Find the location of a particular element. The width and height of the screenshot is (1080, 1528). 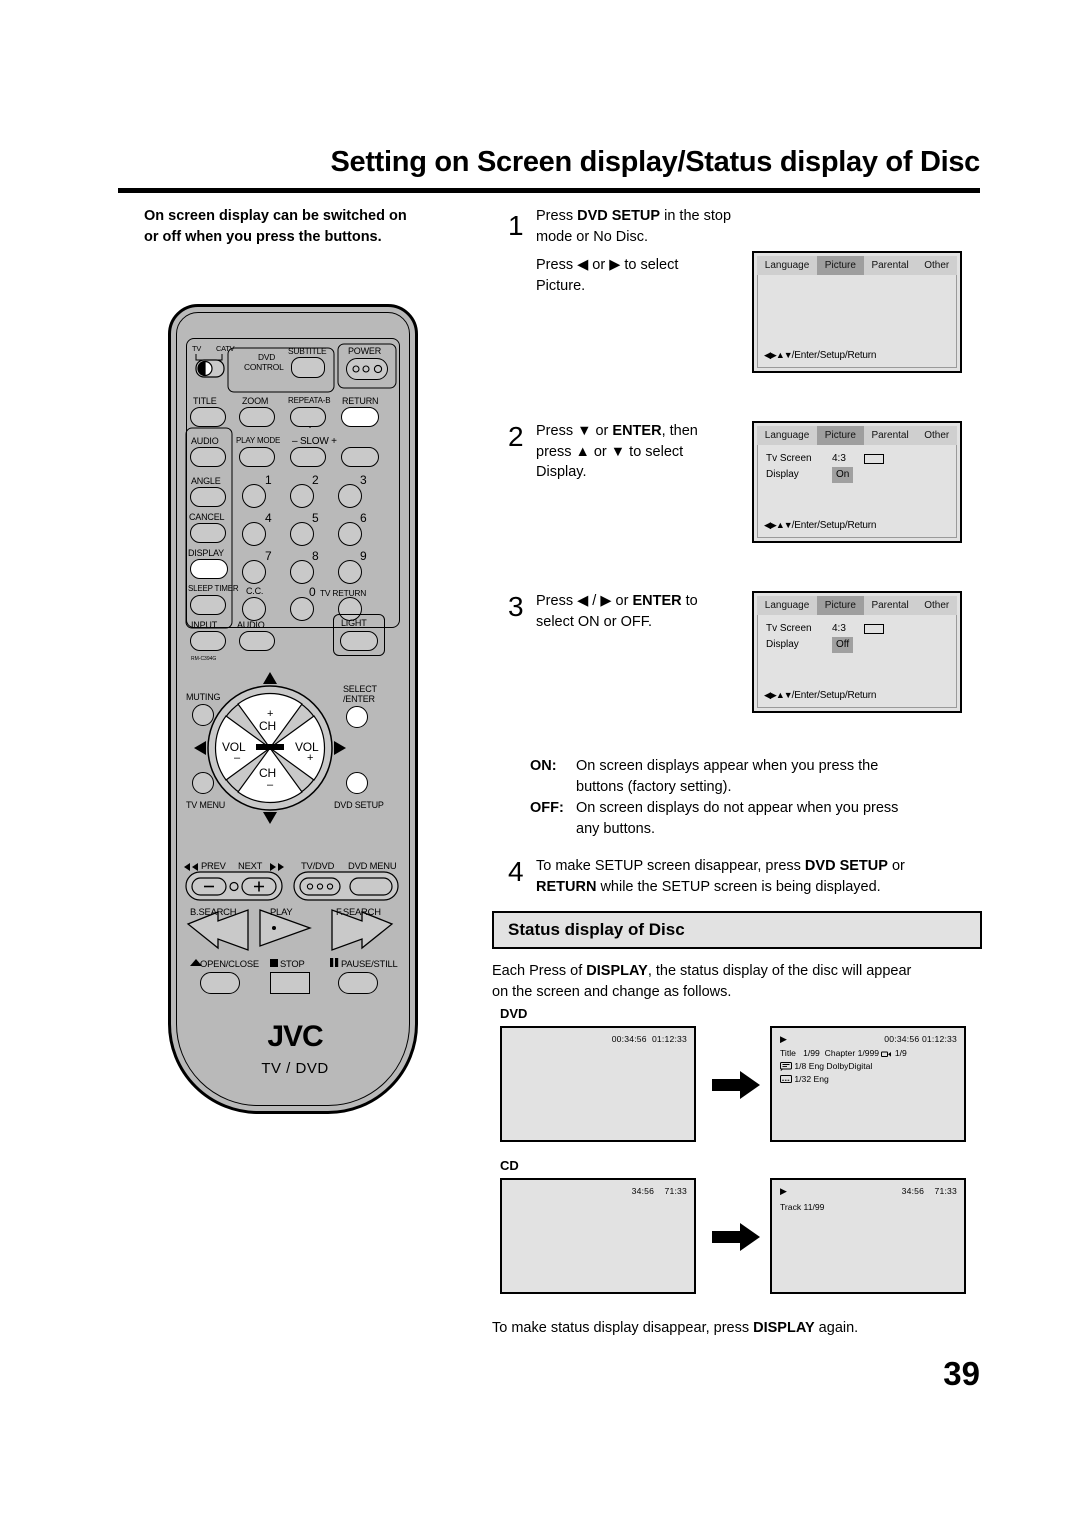

dvd-chapter-value: 1/999 is located at coordinates (868, 1053).